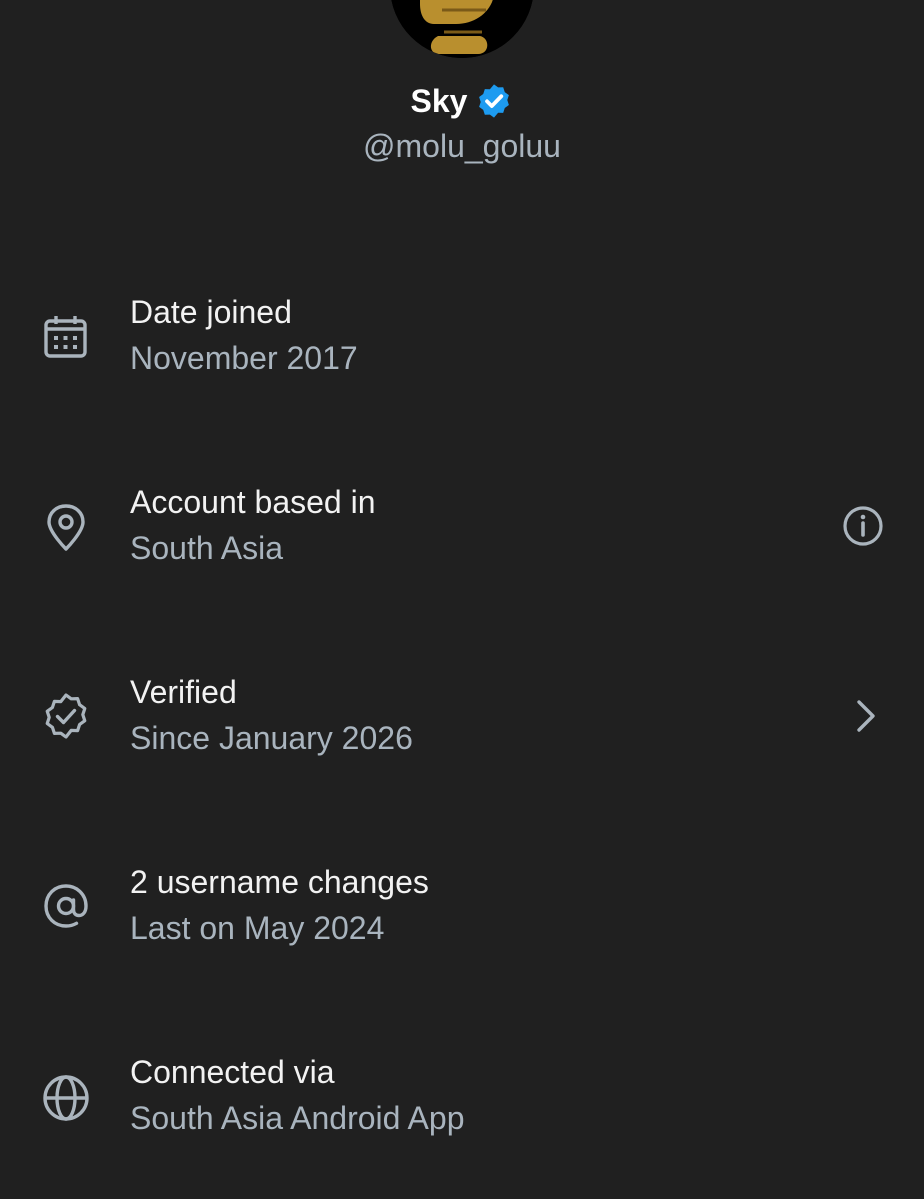 The width and height of the screenshot is (924, 1199). What do you see at coordinates (462, 535) in the screenshot?
I see `info-row-account-based-in: Account based in South Asia` at bounding box center [462, 535].